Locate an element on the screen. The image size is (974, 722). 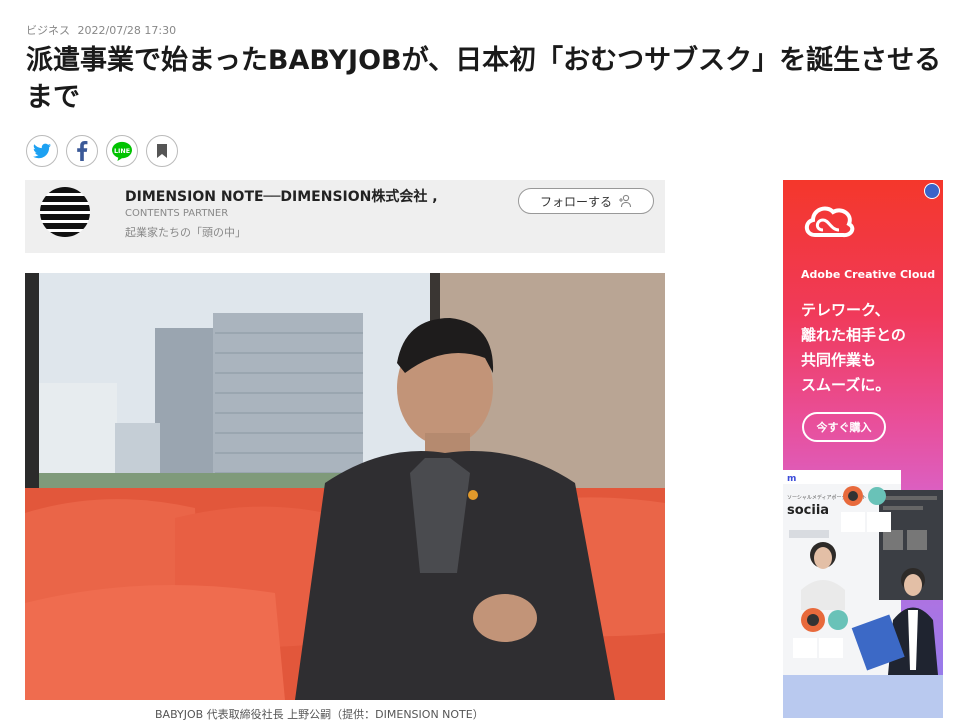
svg-text: LINE is located at coordinates (122, 151).